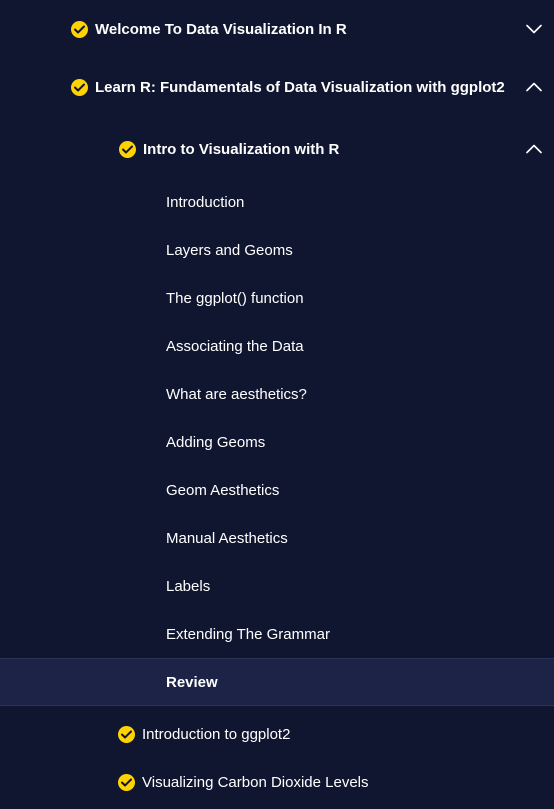 The width and height of the screenshot is (554, 809). Describe the element at coordinates (236, 394) in the screenshot. I see `lesson-label: What are aesthetics?` at that location.